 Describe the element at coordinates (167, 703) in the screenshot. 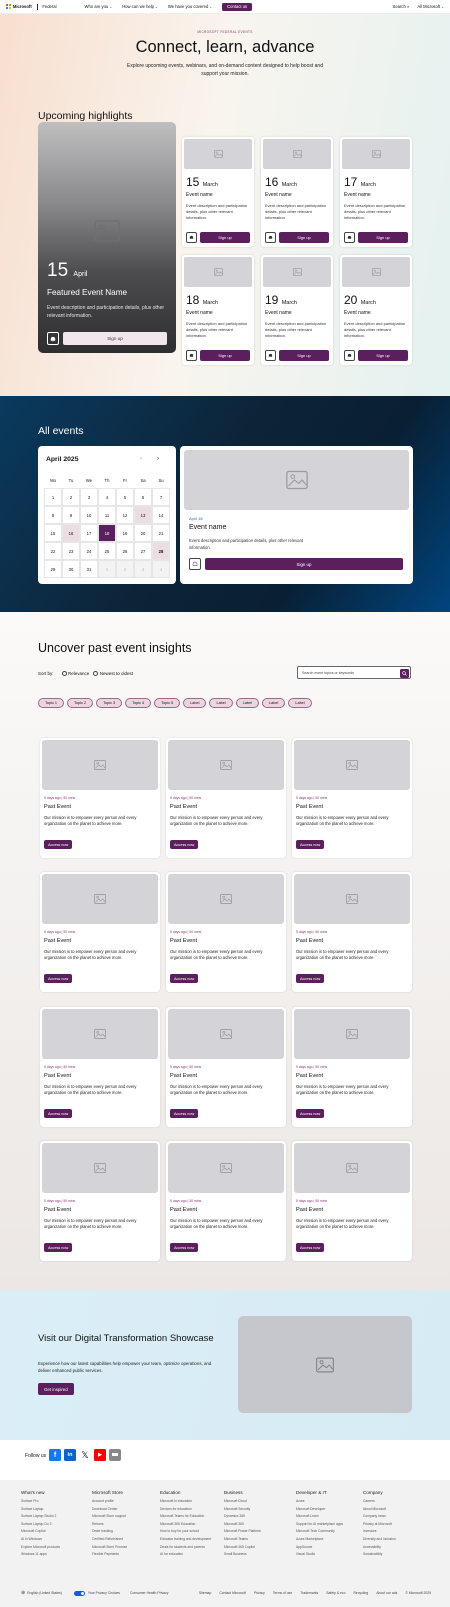

I see `filter-chip: Topic 5` at that location.